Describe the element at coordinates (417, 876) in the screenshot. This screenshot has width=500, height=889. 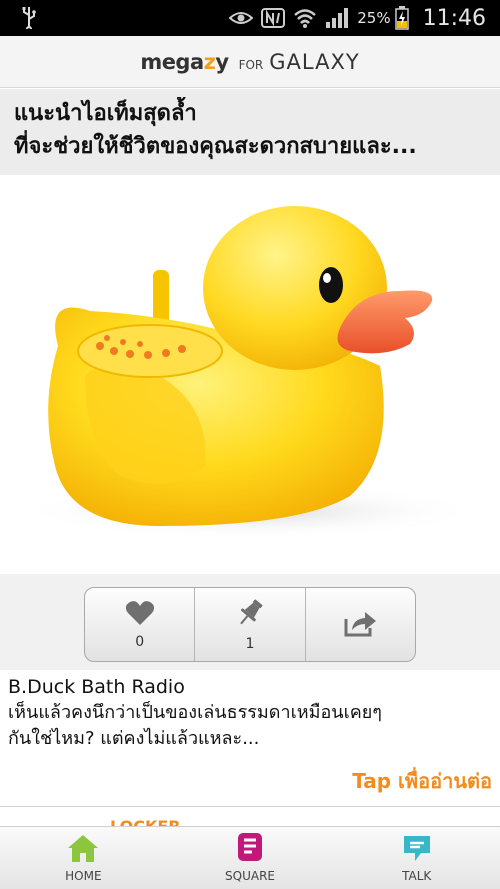
I see `nav-talk-label: TALK` at that location.